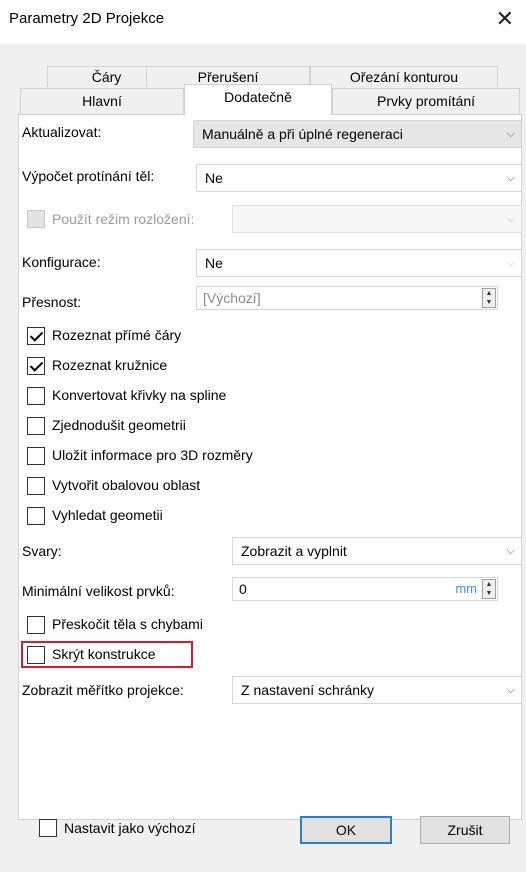 The image size is (526, 872). Describe the element at coordinates (126, 485) in the screenshot. I see `obalova-oblast-label: Vytvořit obalovou oblast` at that location.